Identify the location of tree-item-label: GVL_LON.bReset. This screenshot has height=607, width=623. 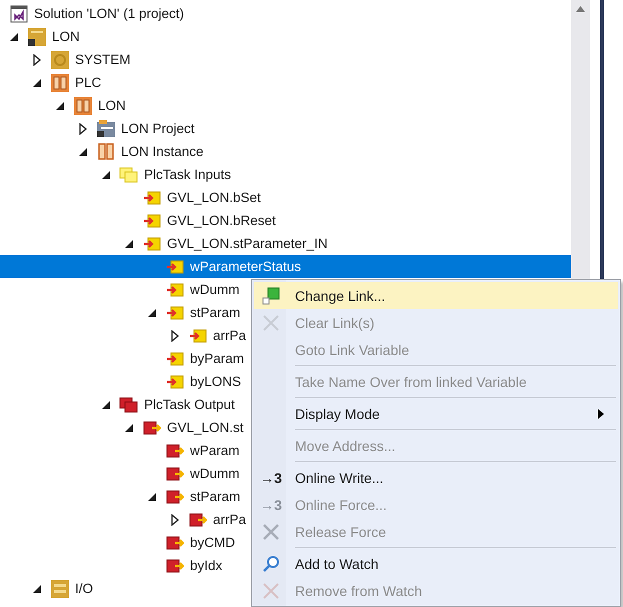
(221, 220).